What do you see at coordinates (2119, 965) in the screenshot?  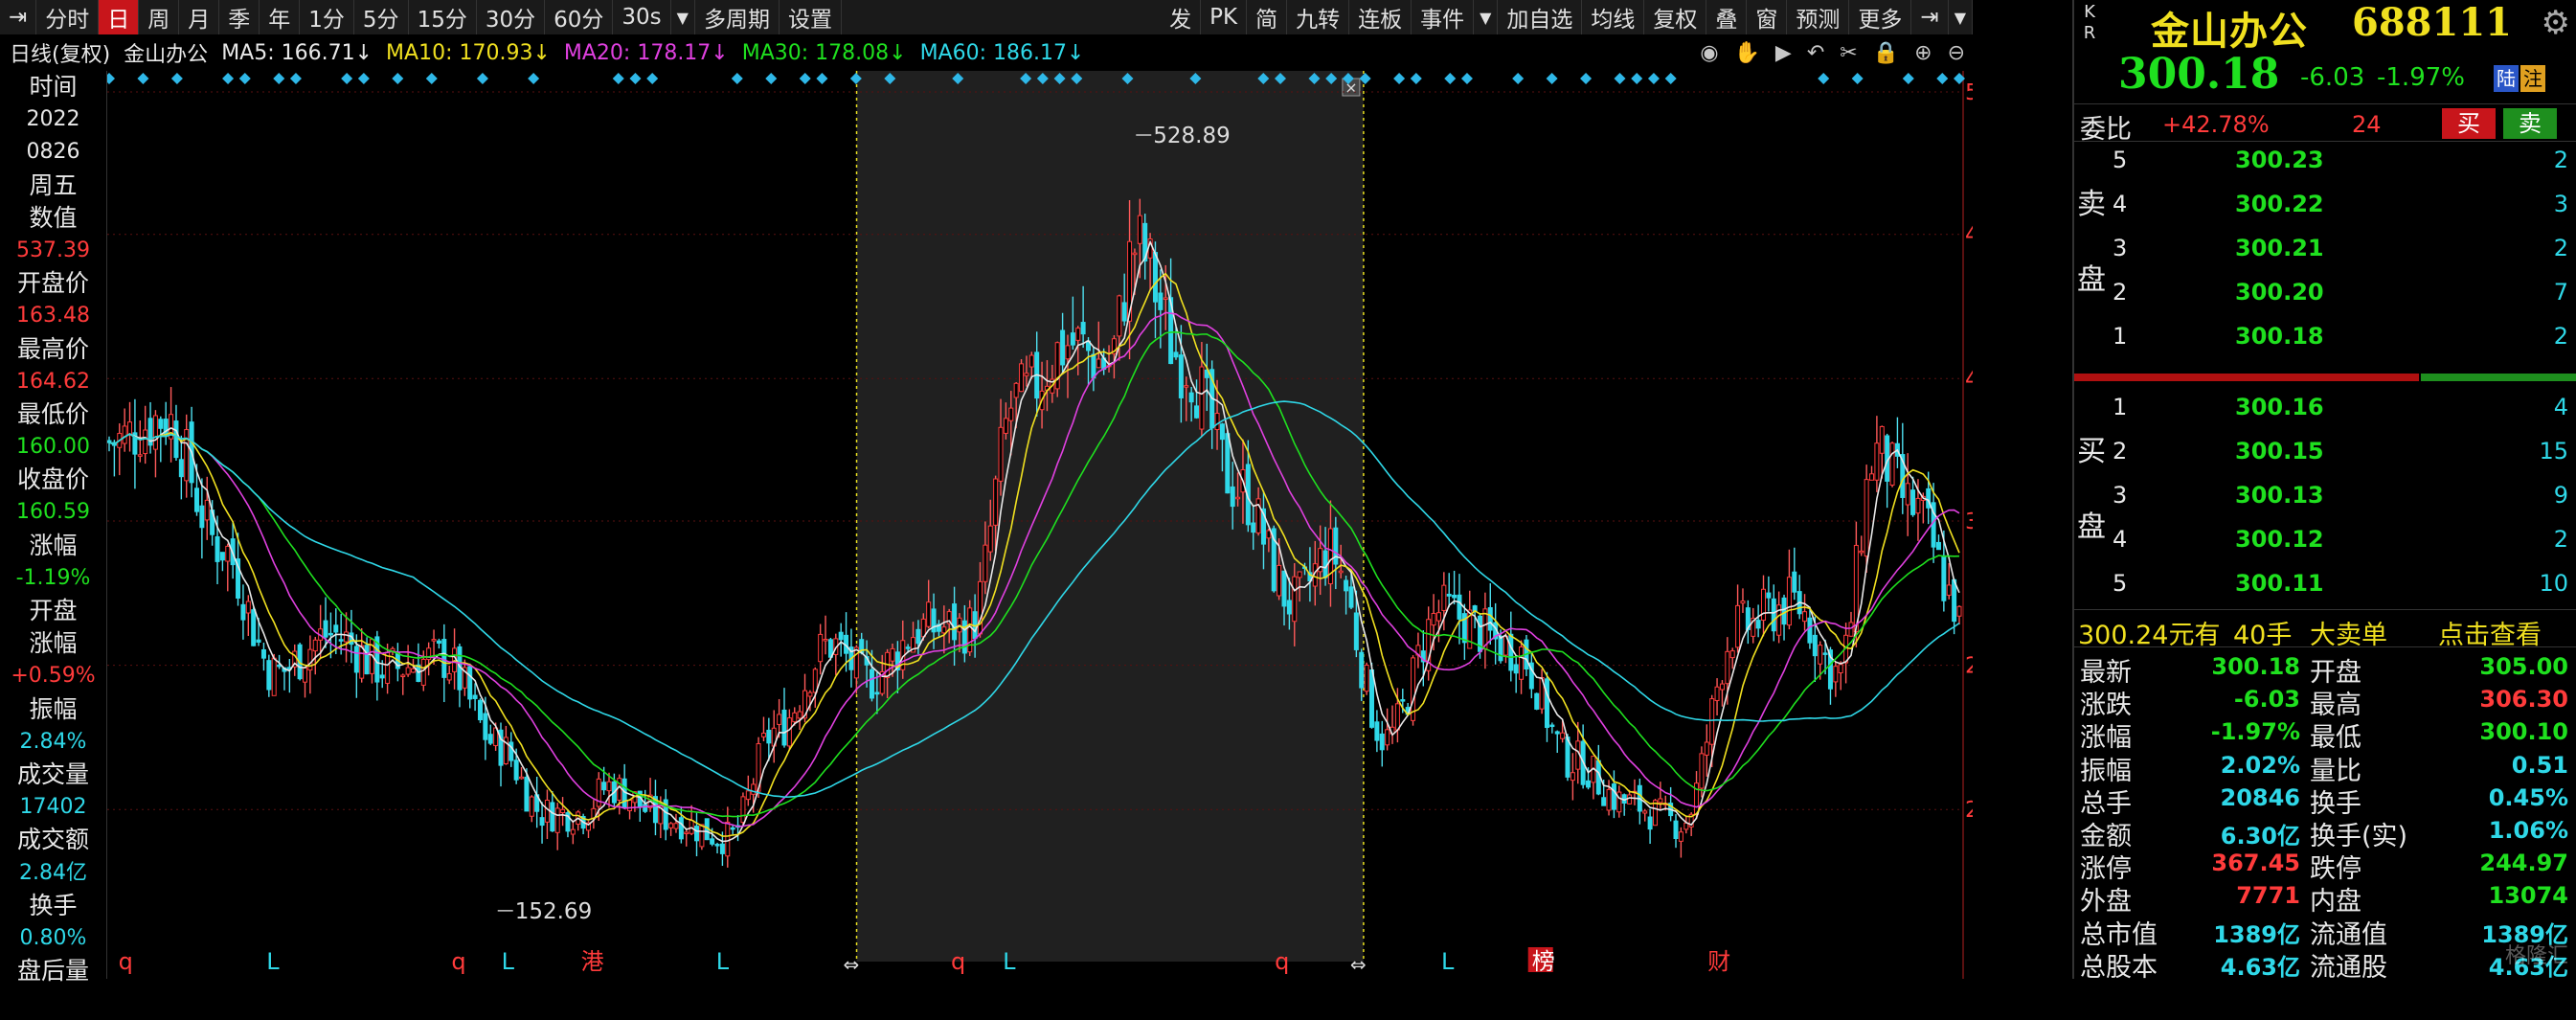 I see `stat-l: 总股本` at bounding box center [2119, 965].